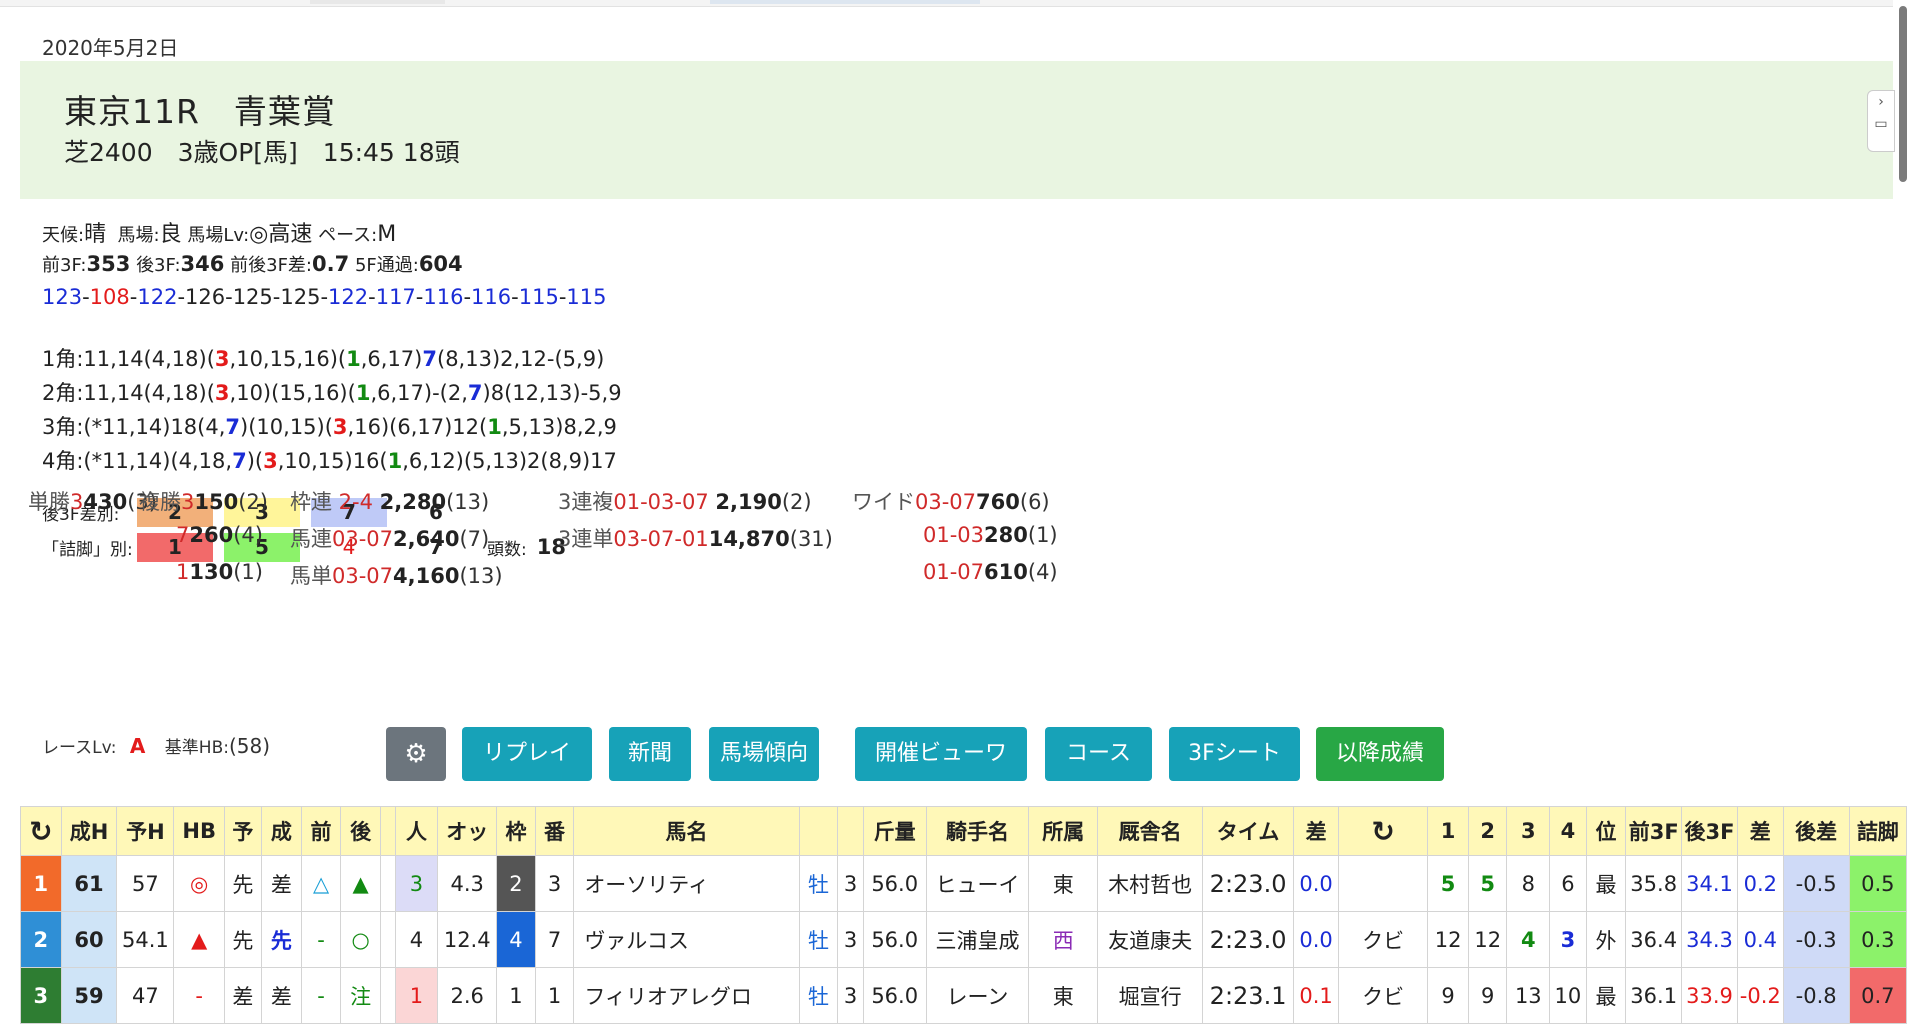  Describe the element at coordinates (894, 831) in the screenshot. I see `col-header: 斤量` at that location.